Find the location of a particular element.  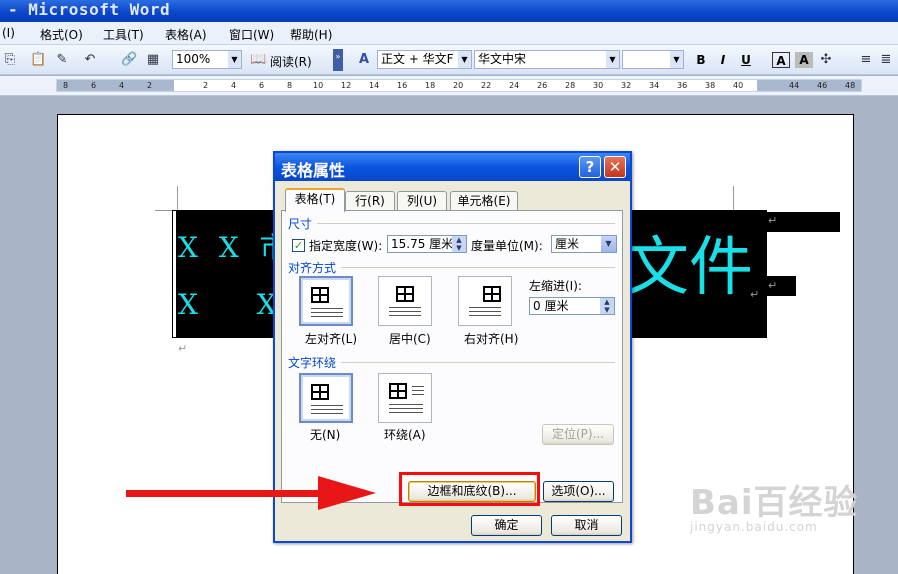

tab-column: 列(U) is located at coordinates (422, 201).